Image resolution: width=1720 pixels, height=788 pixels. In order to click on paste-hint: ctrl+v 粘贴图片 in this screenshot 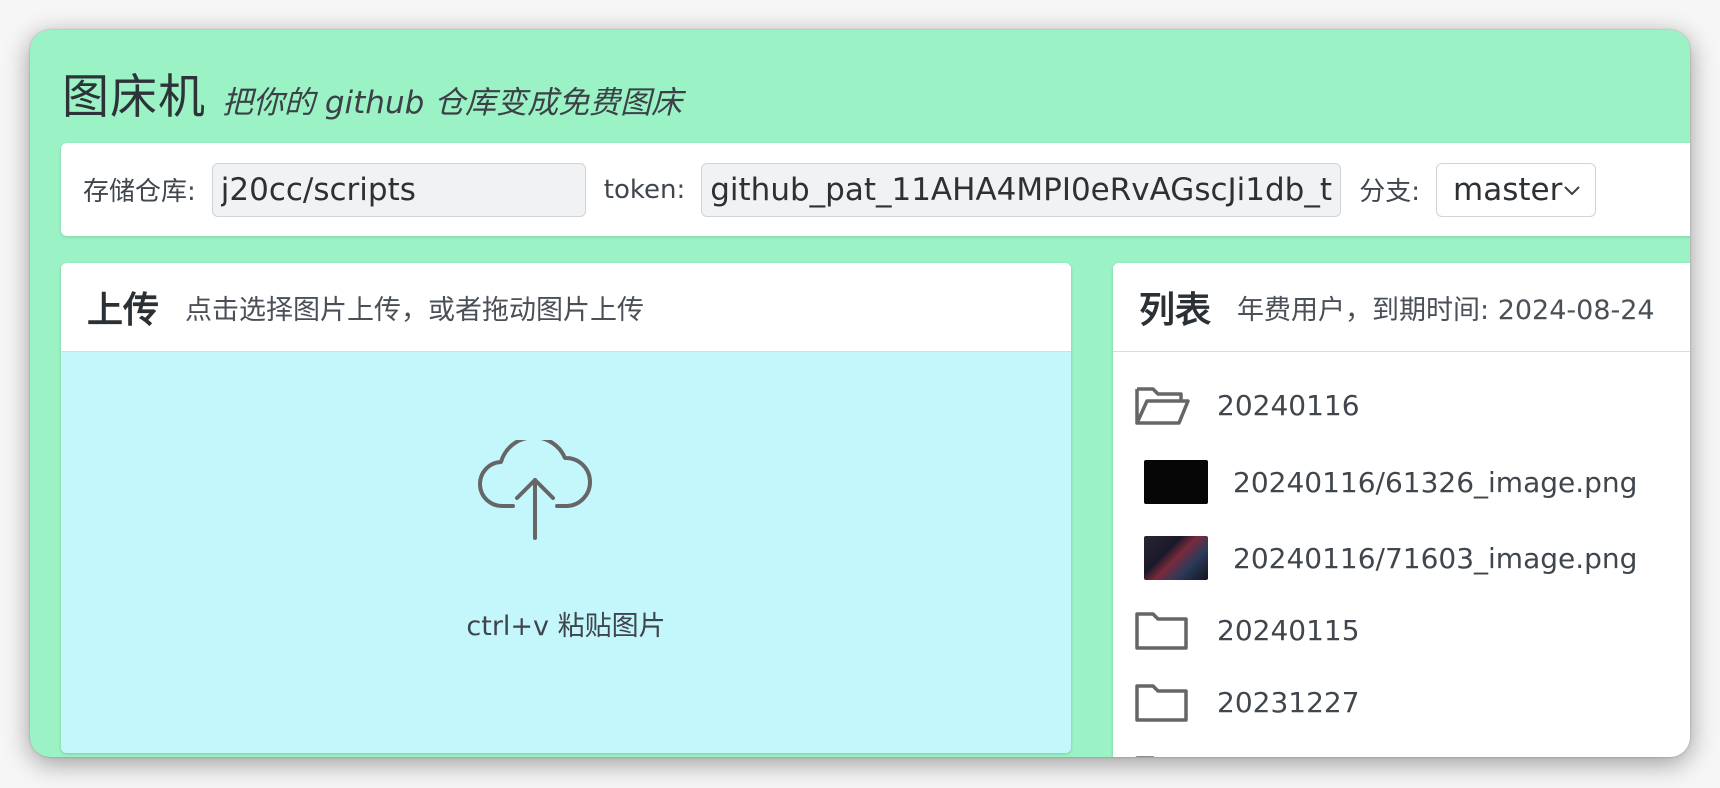, I will do `click(566, 626)`.